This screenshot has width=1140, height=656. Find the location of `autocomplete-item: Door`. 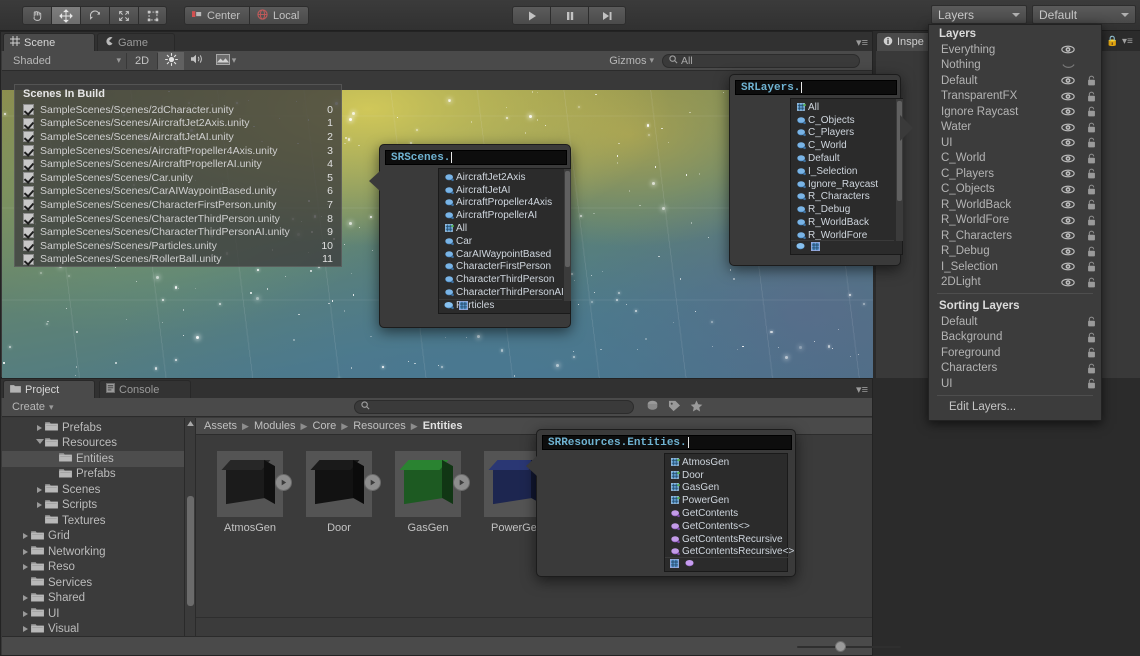

autocomplete-item: Door is located at coordinates (726, 475).